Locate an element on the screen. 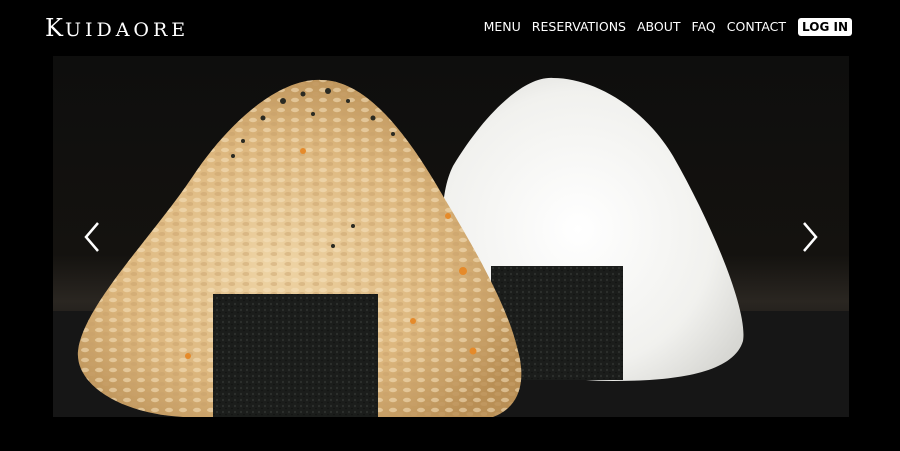 The height and width of the screenshot is (451, 900). login-button: LOG IN is located at coordinates (825, 27).